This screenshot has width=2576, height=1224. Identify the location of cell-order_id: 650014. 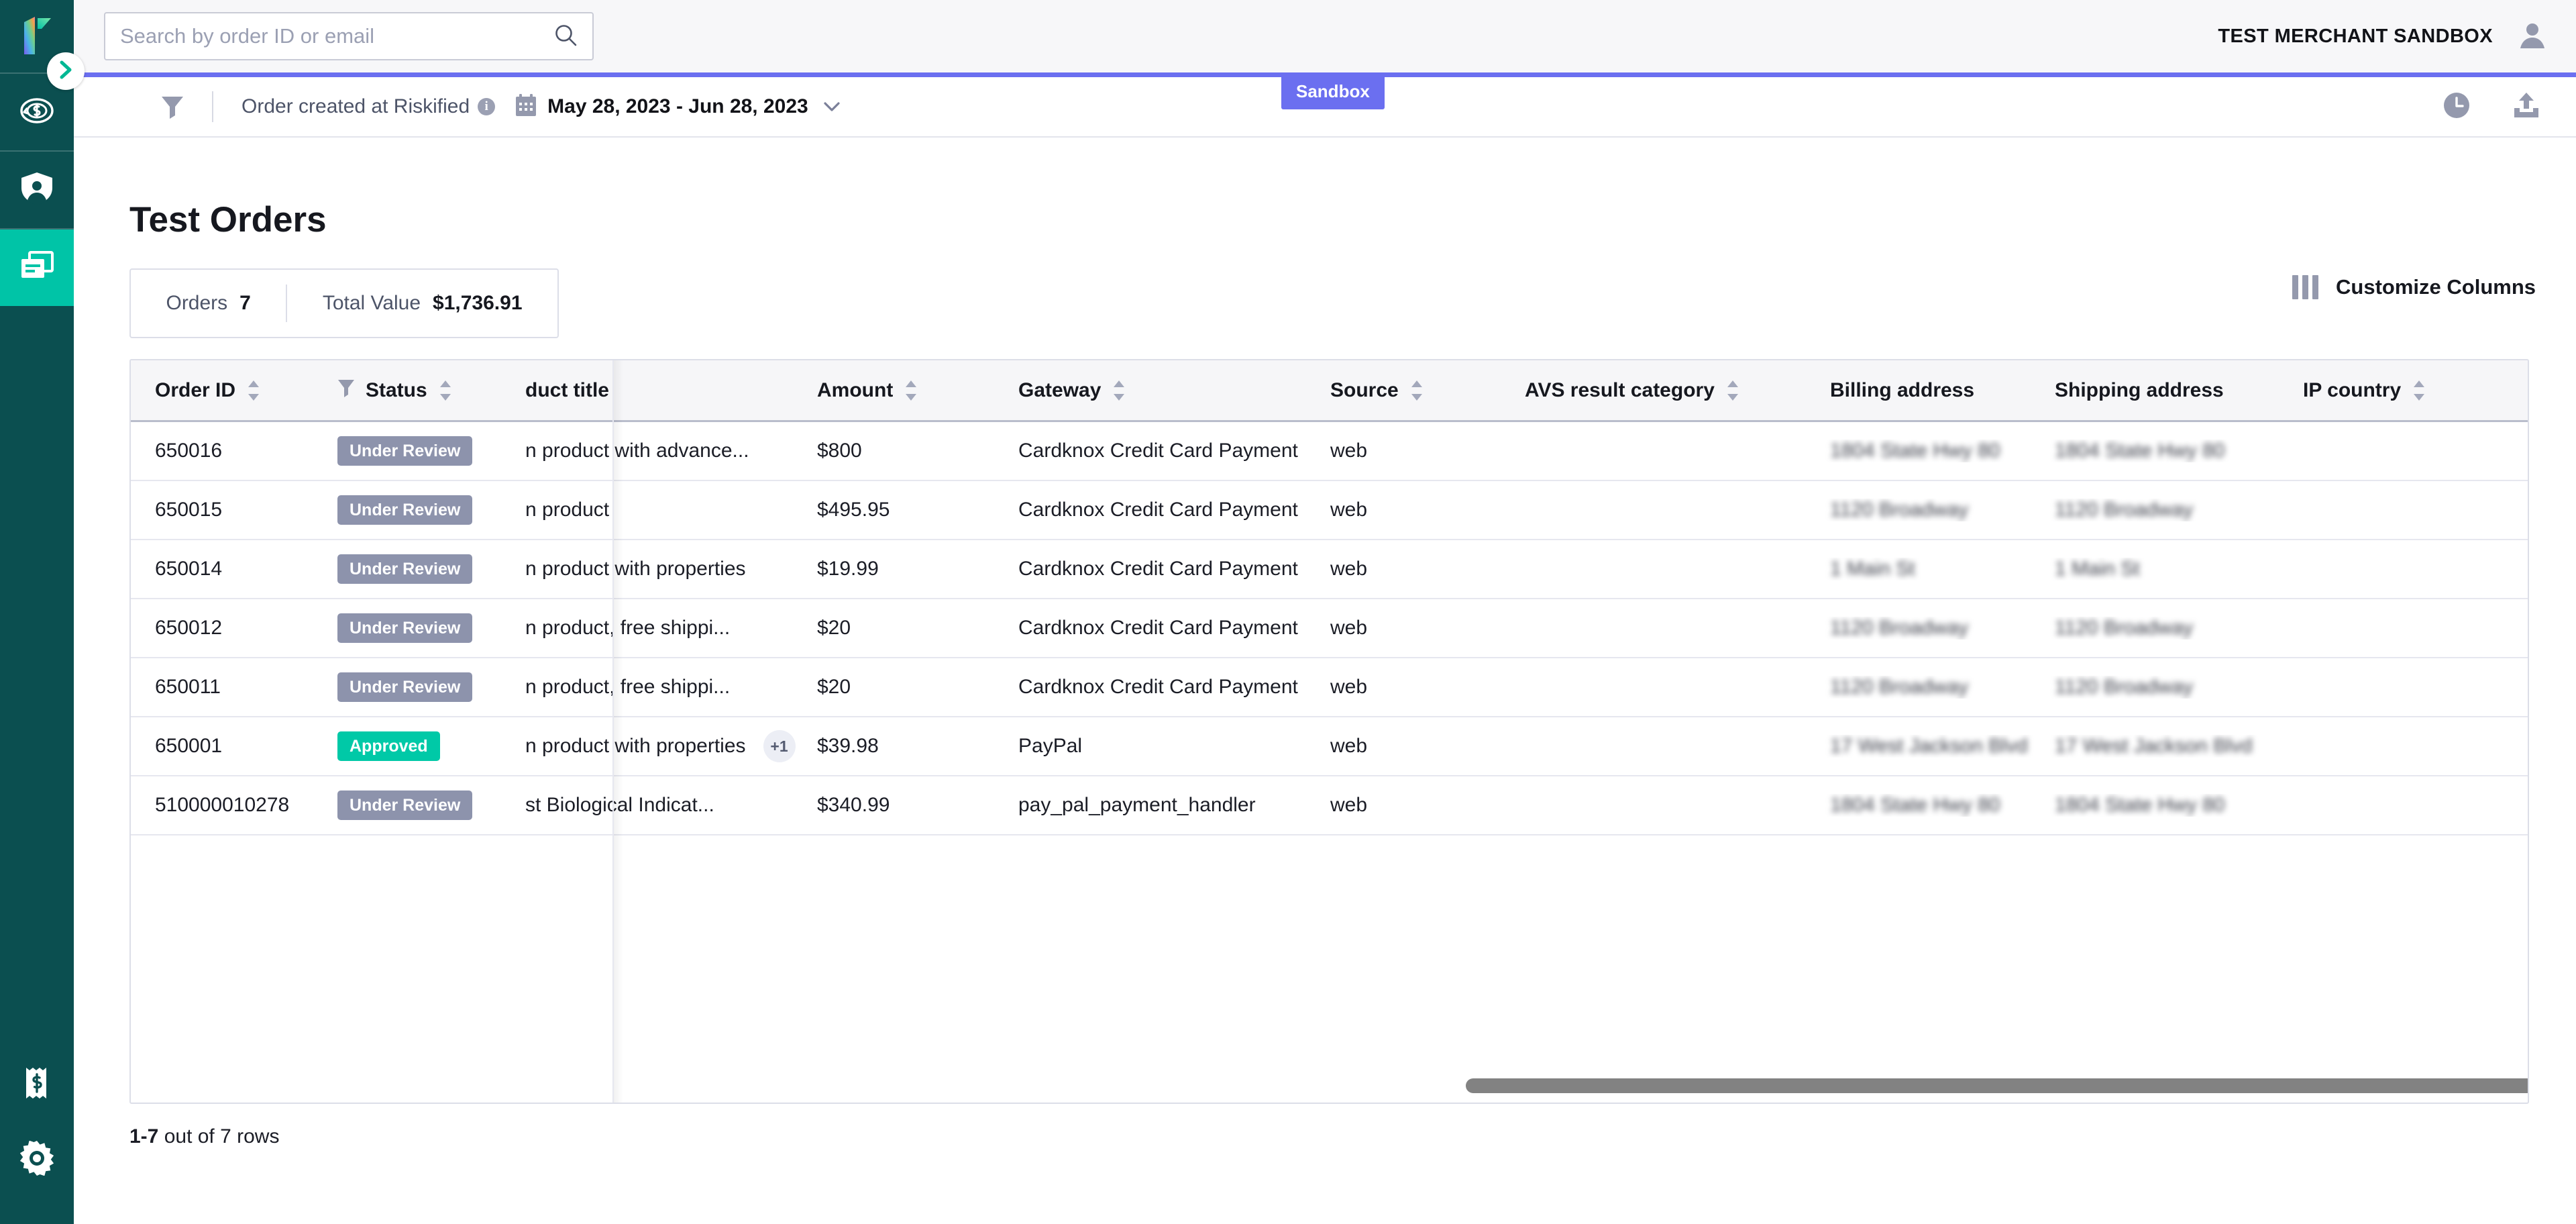
(225, 569).